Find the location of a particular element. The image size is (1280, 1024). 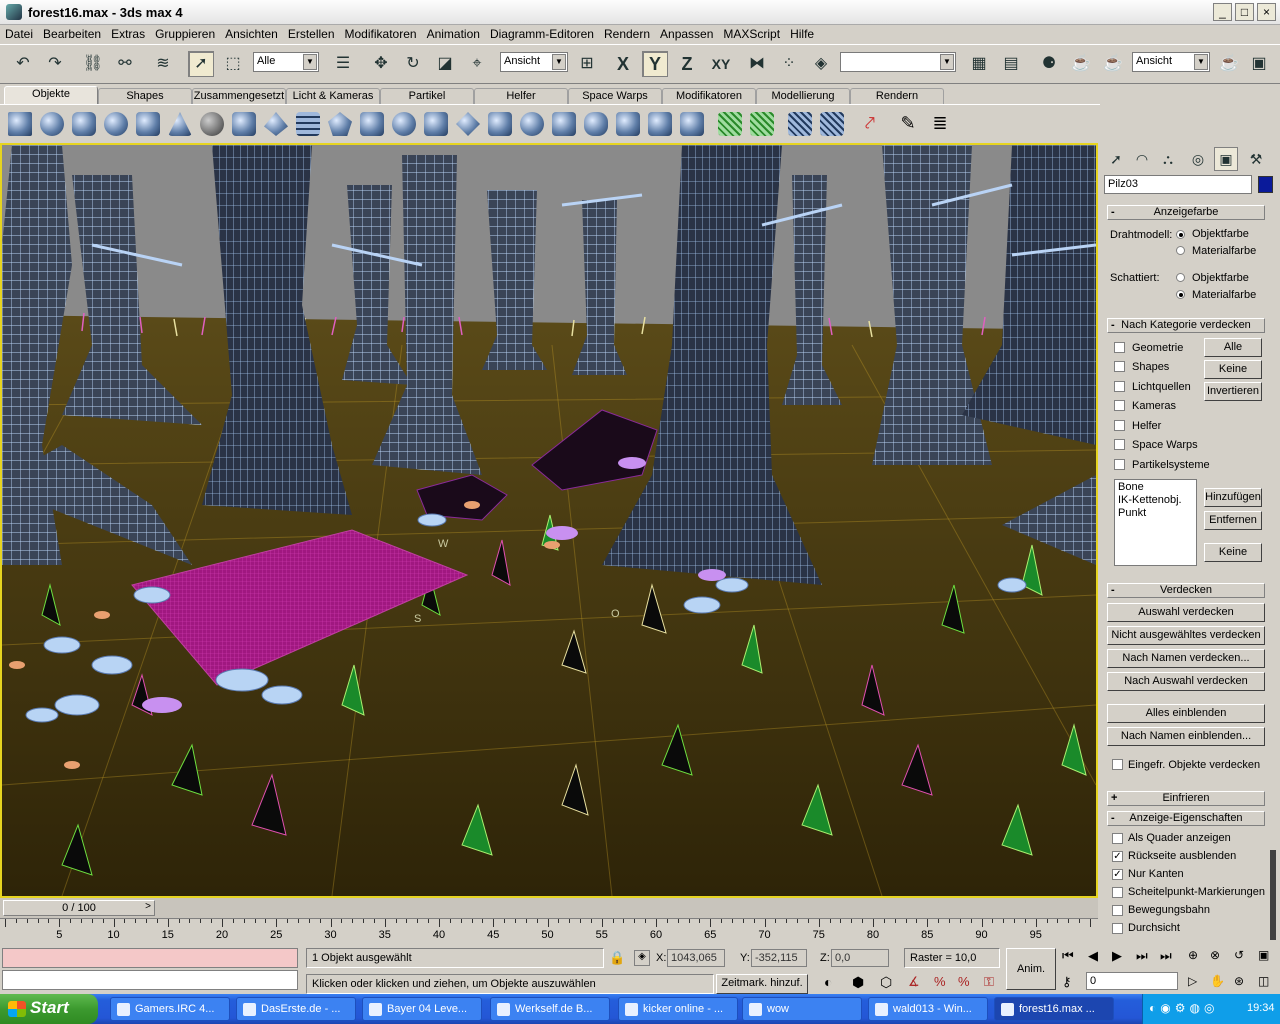

gear-icon is located at coordinates (532, 124).